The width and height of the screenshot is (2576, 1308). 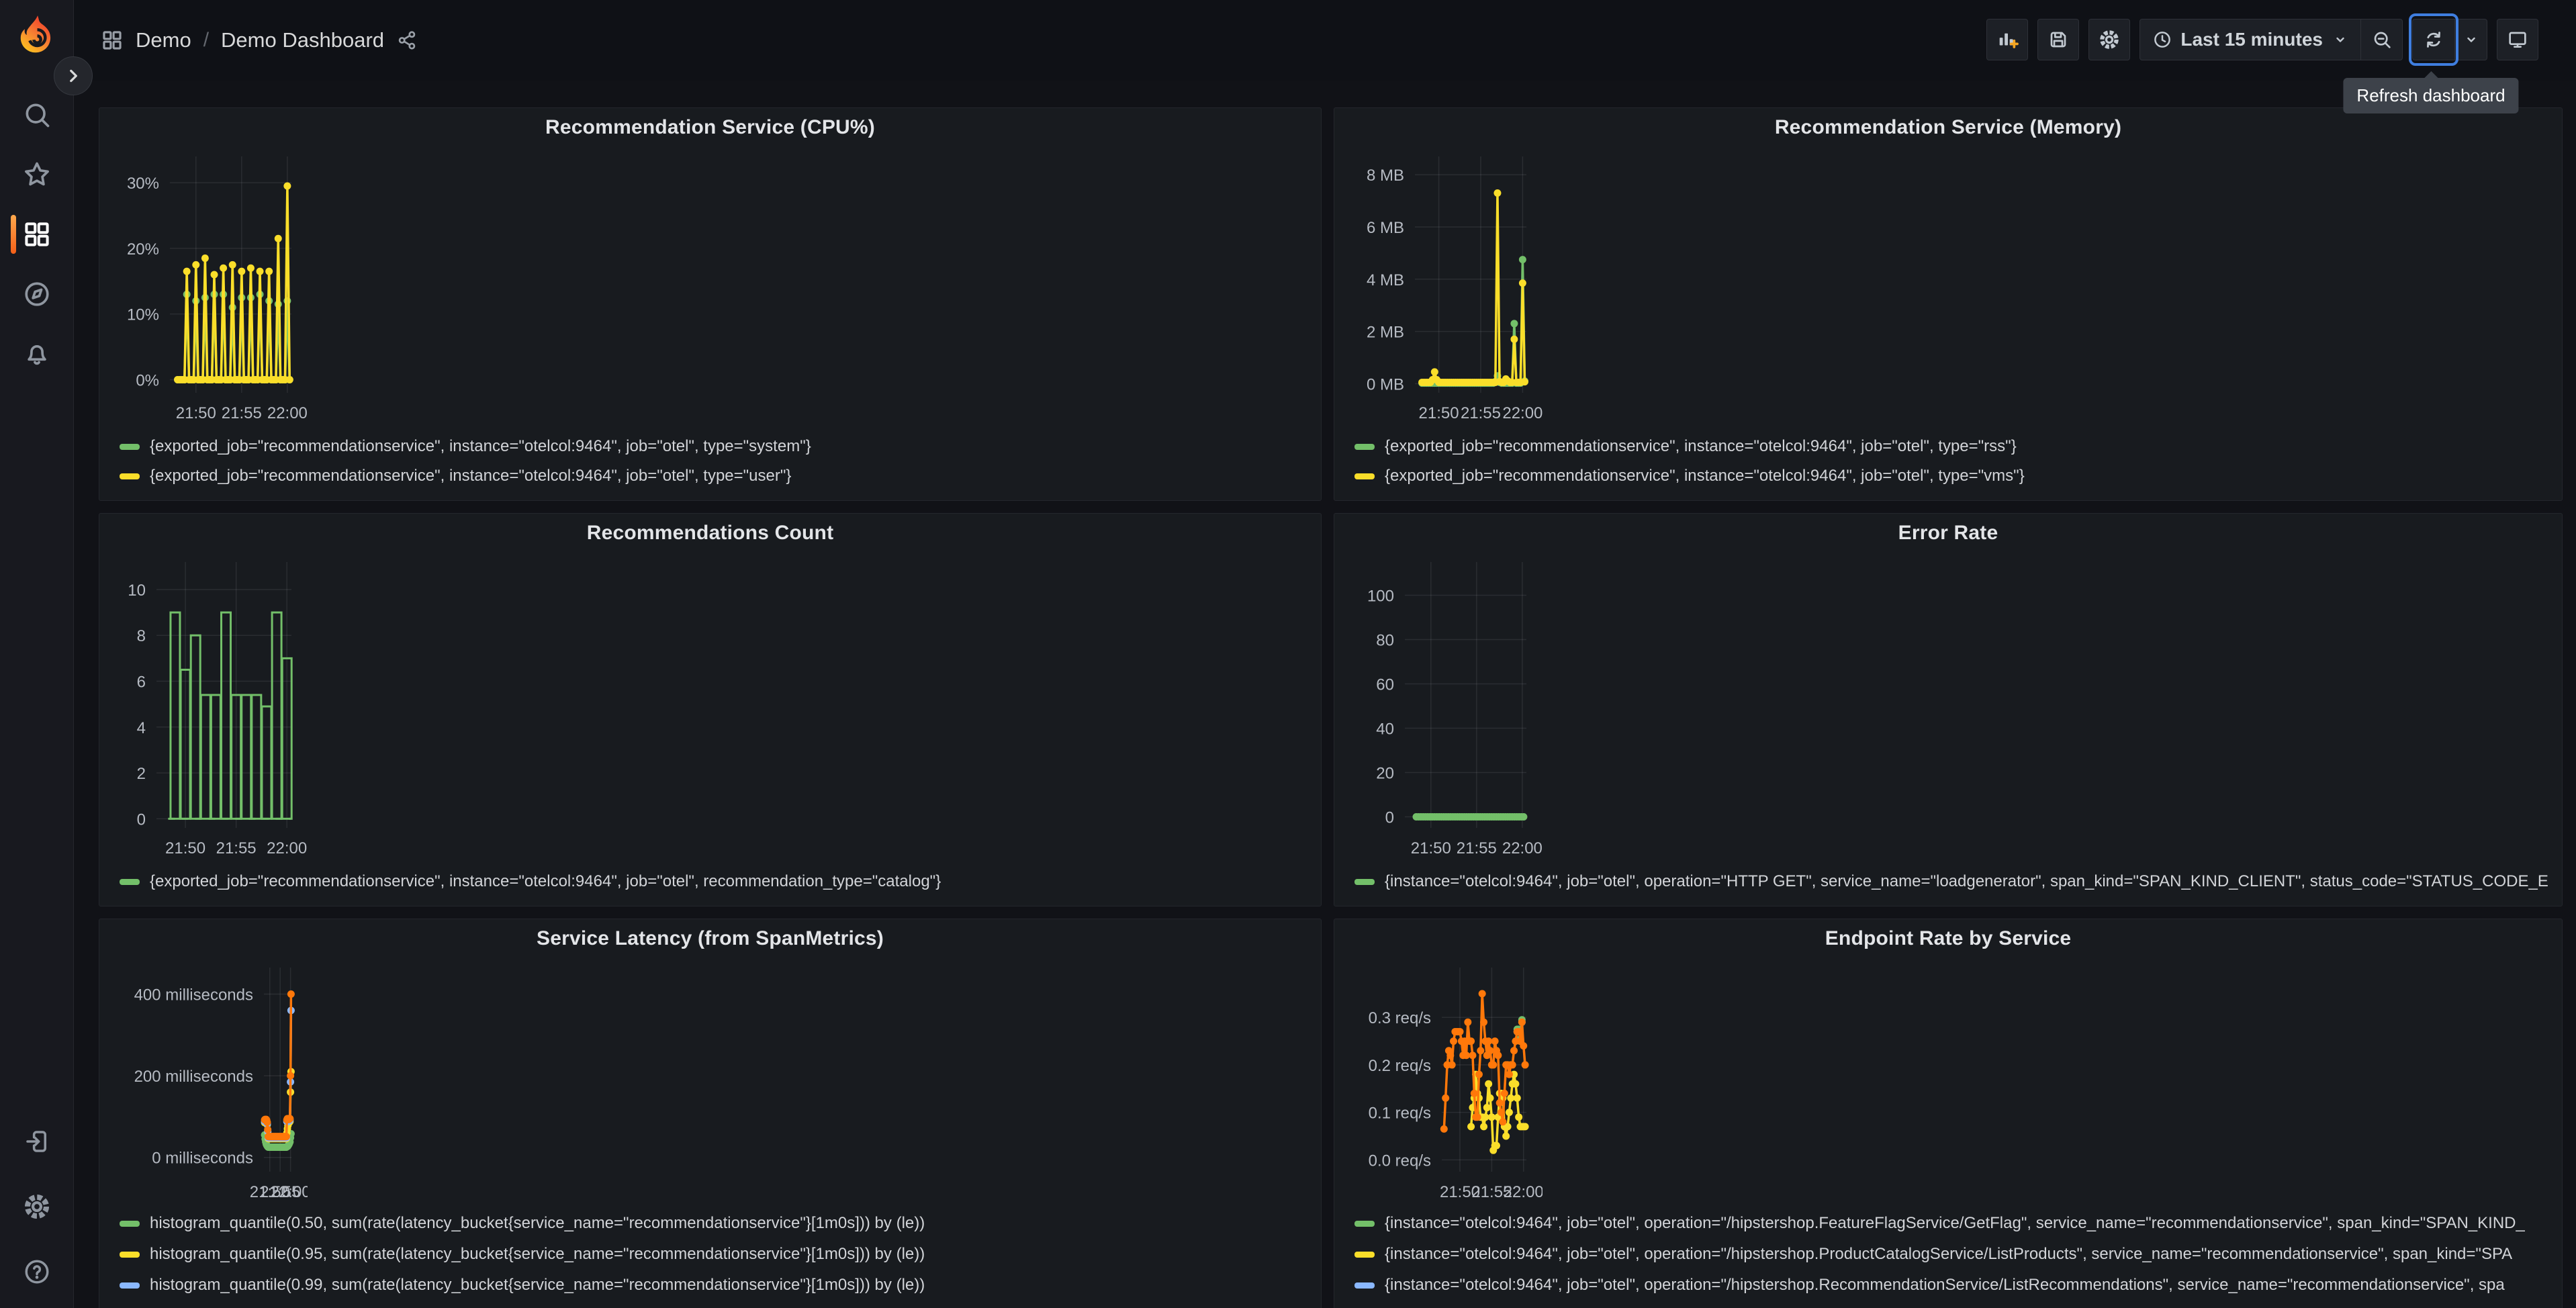 What do you see at coordinates (1442, 285) in the screenshot?
I see `timeseries-chart: 21:50 21:55 22:00 0 MB 2 MB 4 MB 6 MB 8 MB` at bounding box center [1442, 285].